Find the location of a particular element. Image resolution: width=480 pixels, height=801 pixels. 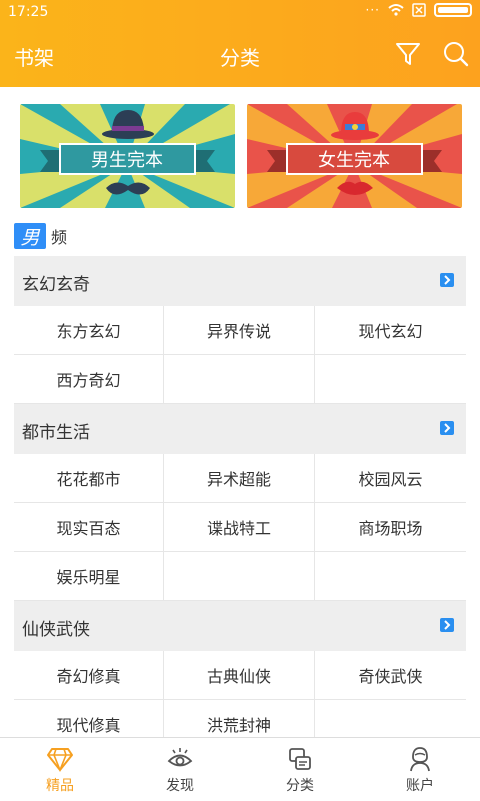

nav-item-category: 分类 is located at coordinates (300, 769).